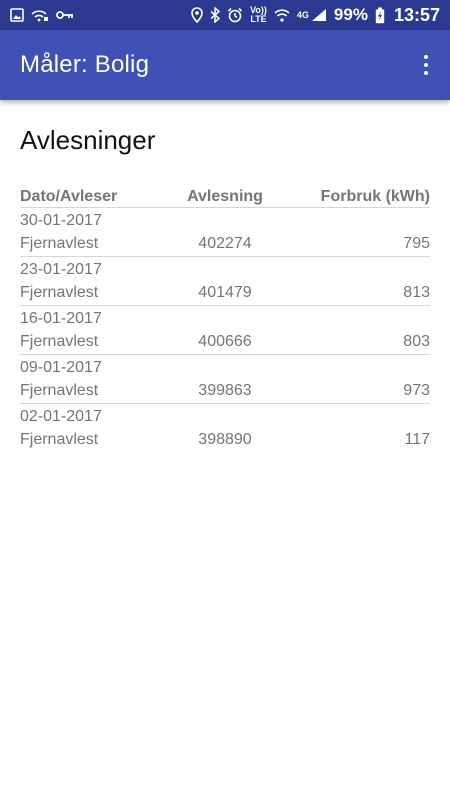  Describe the element at coordinates (61, 367) in the screenshot. I see `row-date: 09-01-2017` at that location.